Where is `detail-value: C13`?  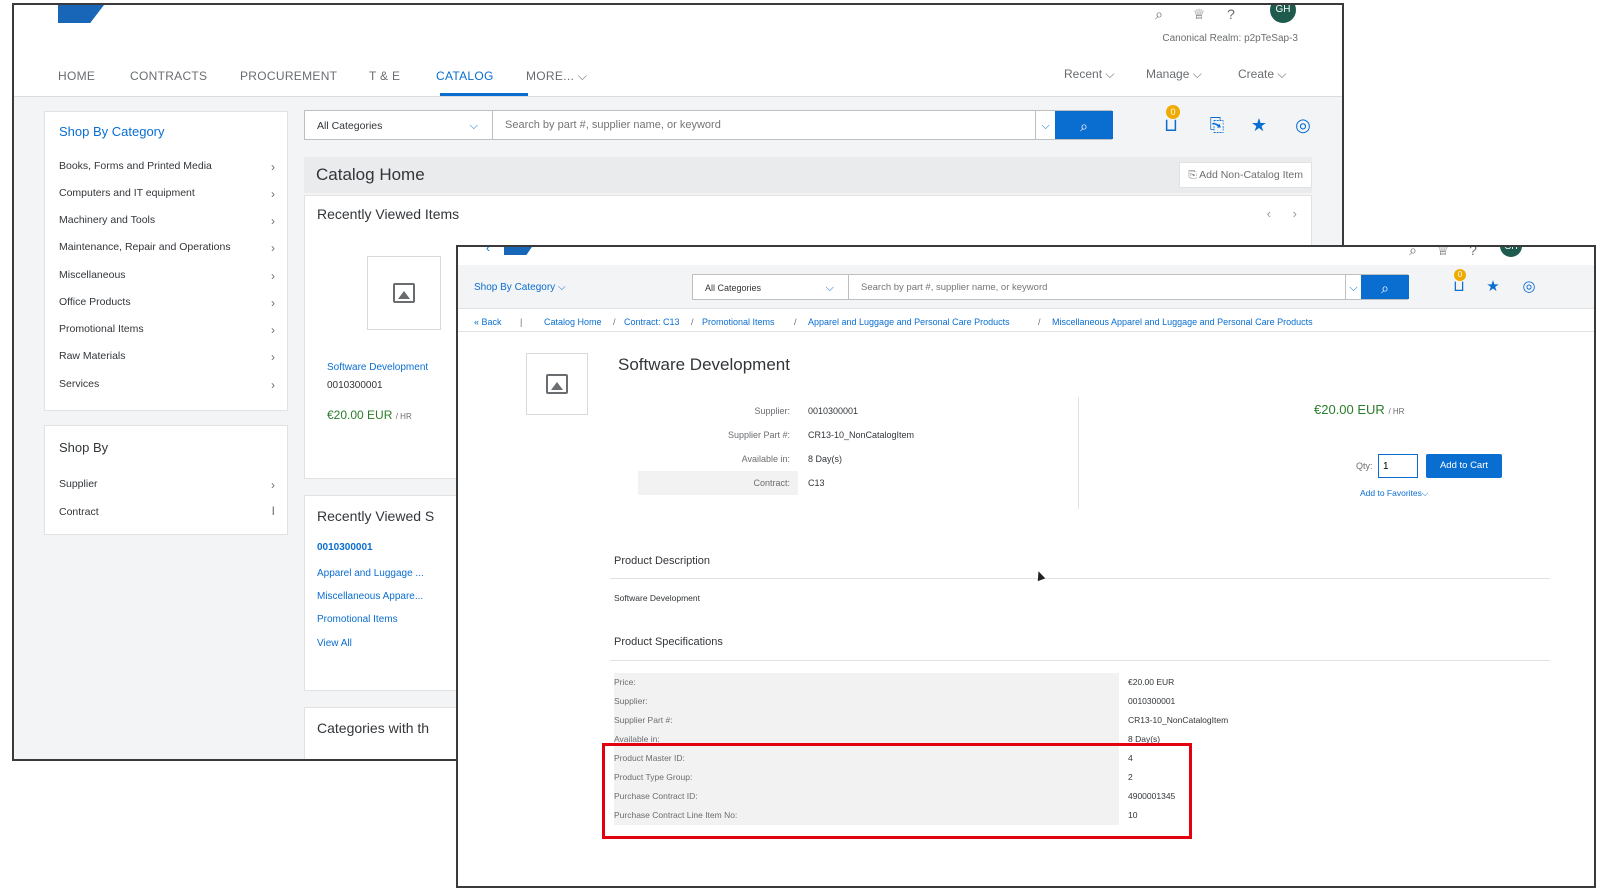 detail-value: C13 is located at coordinates (816, 483).